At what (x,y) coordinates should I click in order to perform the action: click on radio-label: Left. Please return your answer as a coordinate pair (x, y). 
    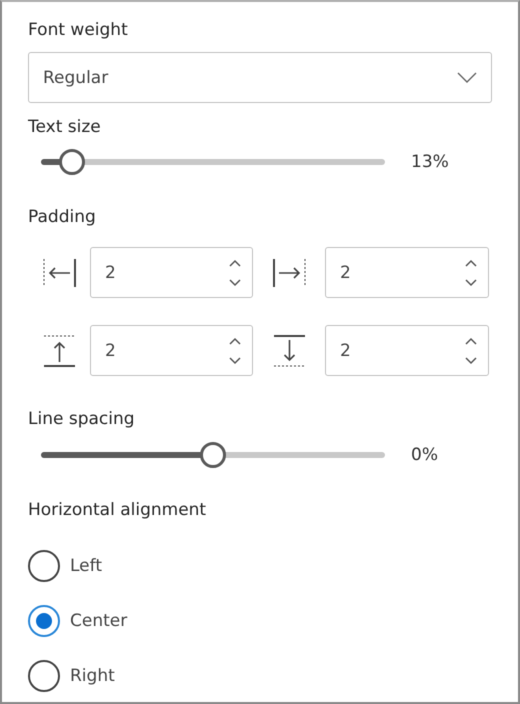
    Looking at the image, I should click on (86, 566).